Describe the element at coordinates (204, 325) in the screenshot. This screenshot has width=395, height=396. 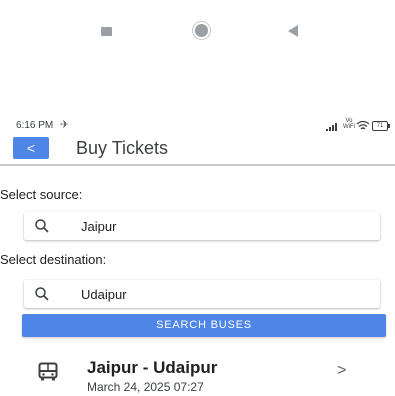
I see `search-buses-button: SEARCH BUSES` at that location.